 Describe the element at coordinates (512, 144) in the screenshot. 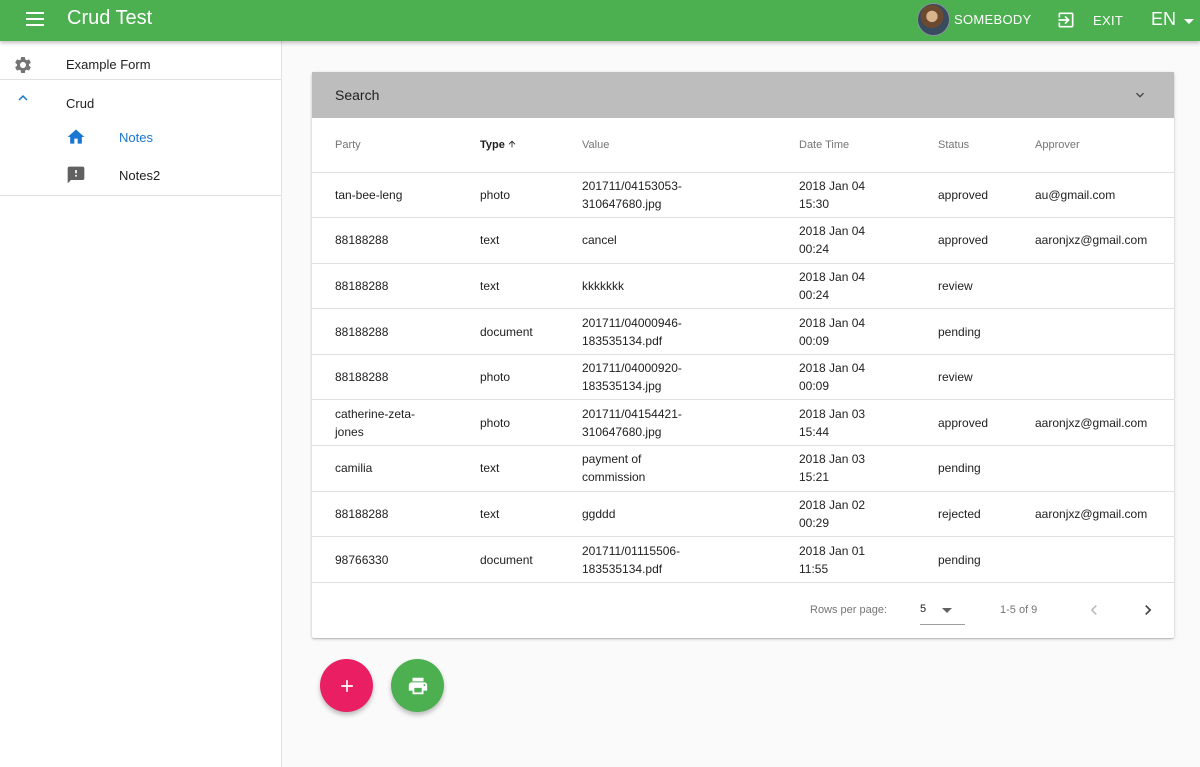

I see `arrow-up-icon` at that location.